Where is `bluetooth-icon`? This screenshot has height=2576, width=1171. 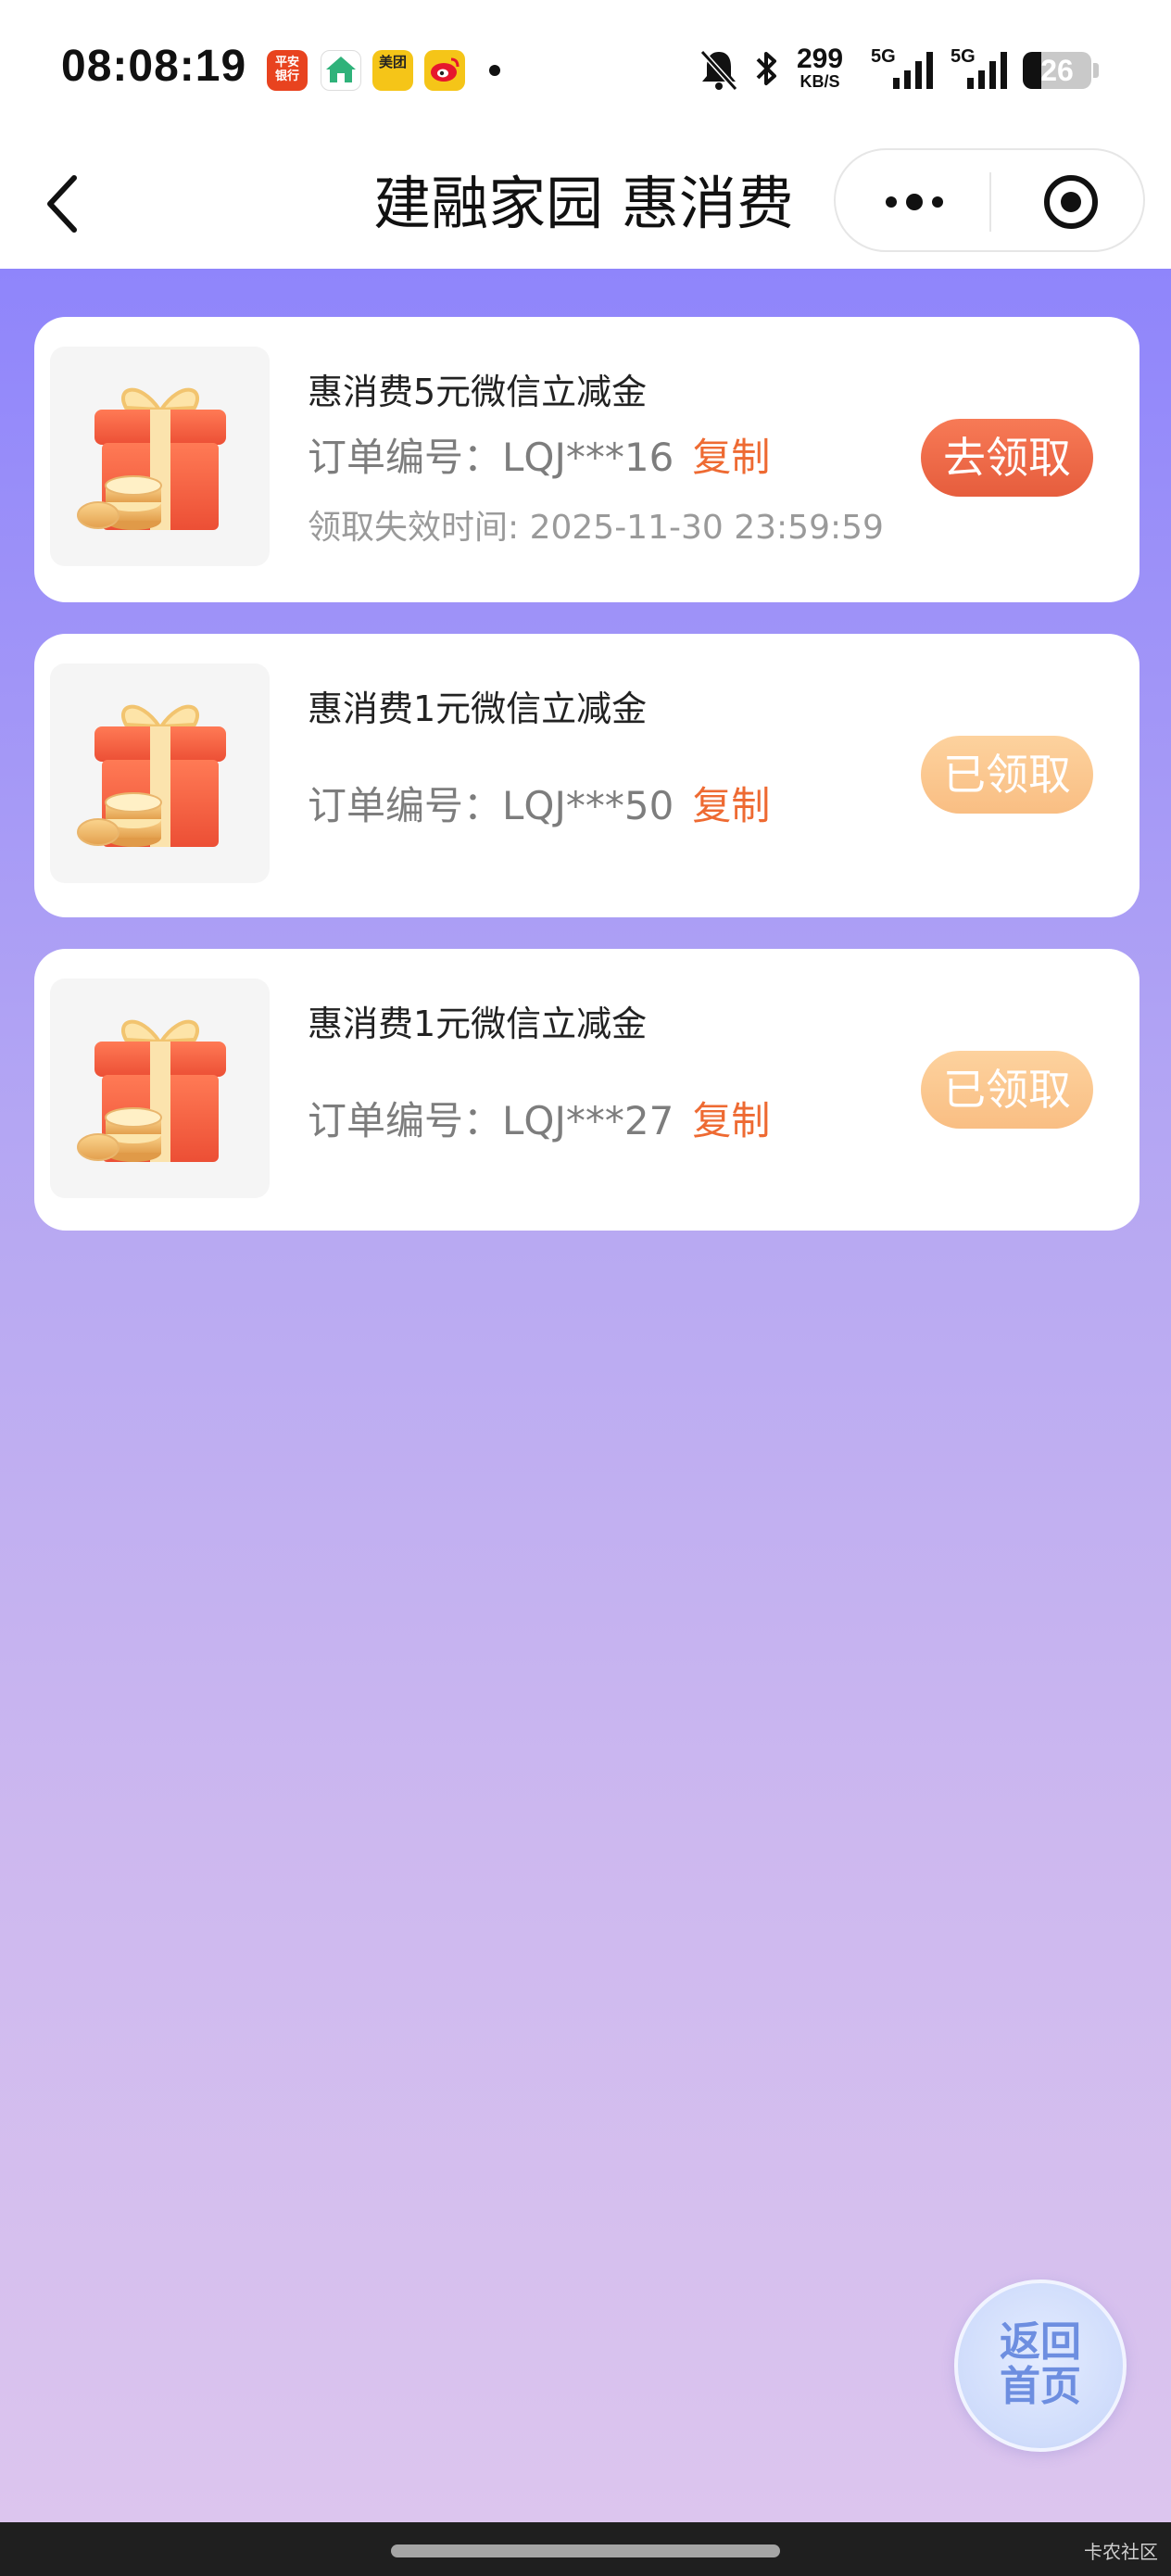
bluetooth-icon is located at coordinates (767, 70).